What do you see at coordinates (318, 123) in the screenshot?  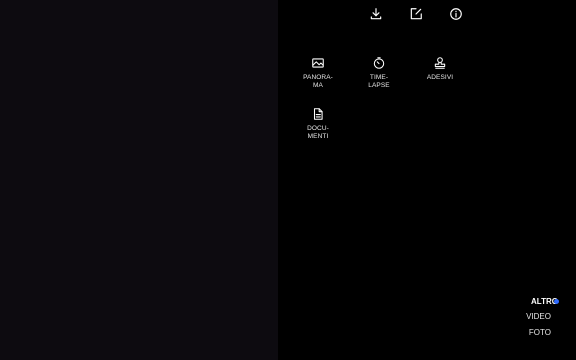 I see `mode-documents-button: DOCU- MENTI` at bounding box center [318, 123].